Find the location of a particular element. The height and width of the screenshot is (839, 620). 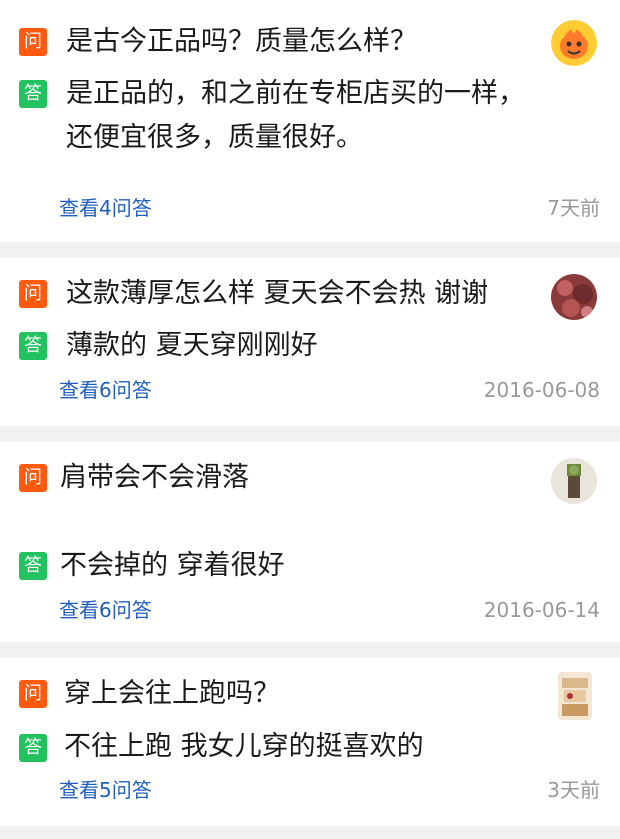

timestamp: 2016-06-08 is located at coordinates (541, 390).